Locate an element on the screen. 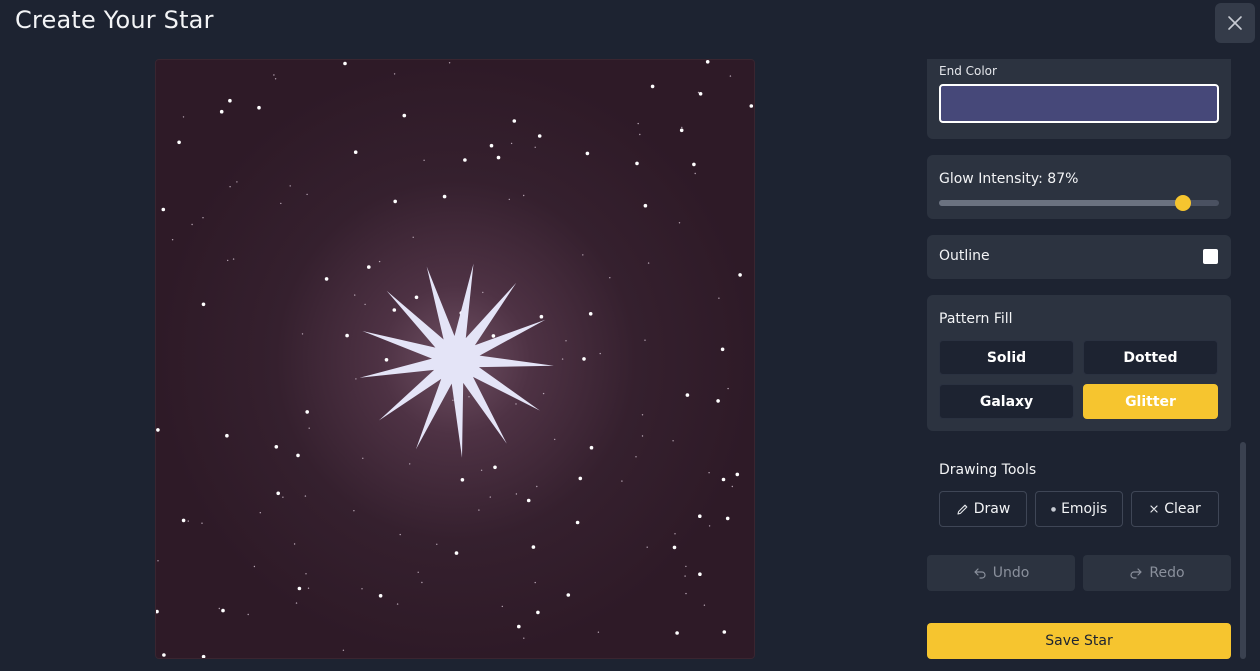 The height and width of the screenshot is (671, 1260). glow-intensity-label: Glow Intensity: 87% is located at coordinates (1009, 179).